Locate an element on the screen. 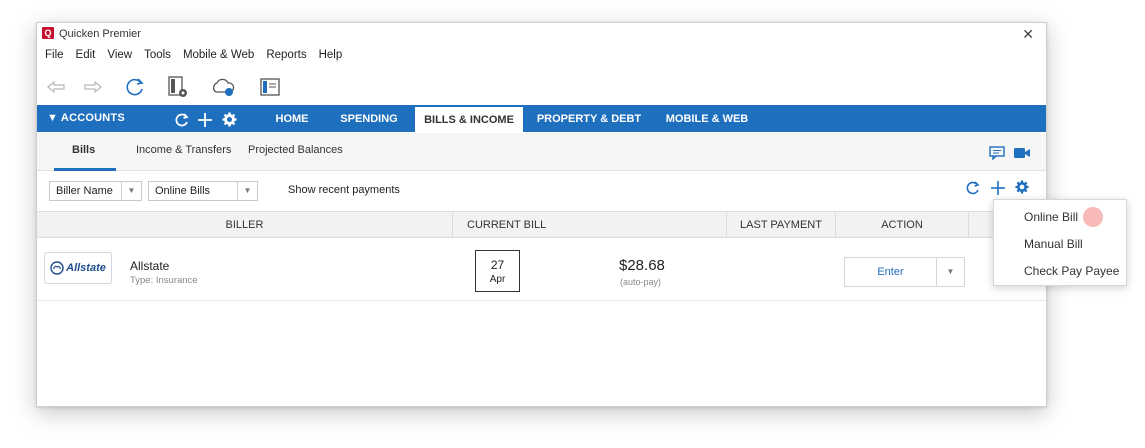 The width and height of the screenshot is (1145, 448). col-header-current-bill: CURRENT BILL is located at coordinates (590, 224).